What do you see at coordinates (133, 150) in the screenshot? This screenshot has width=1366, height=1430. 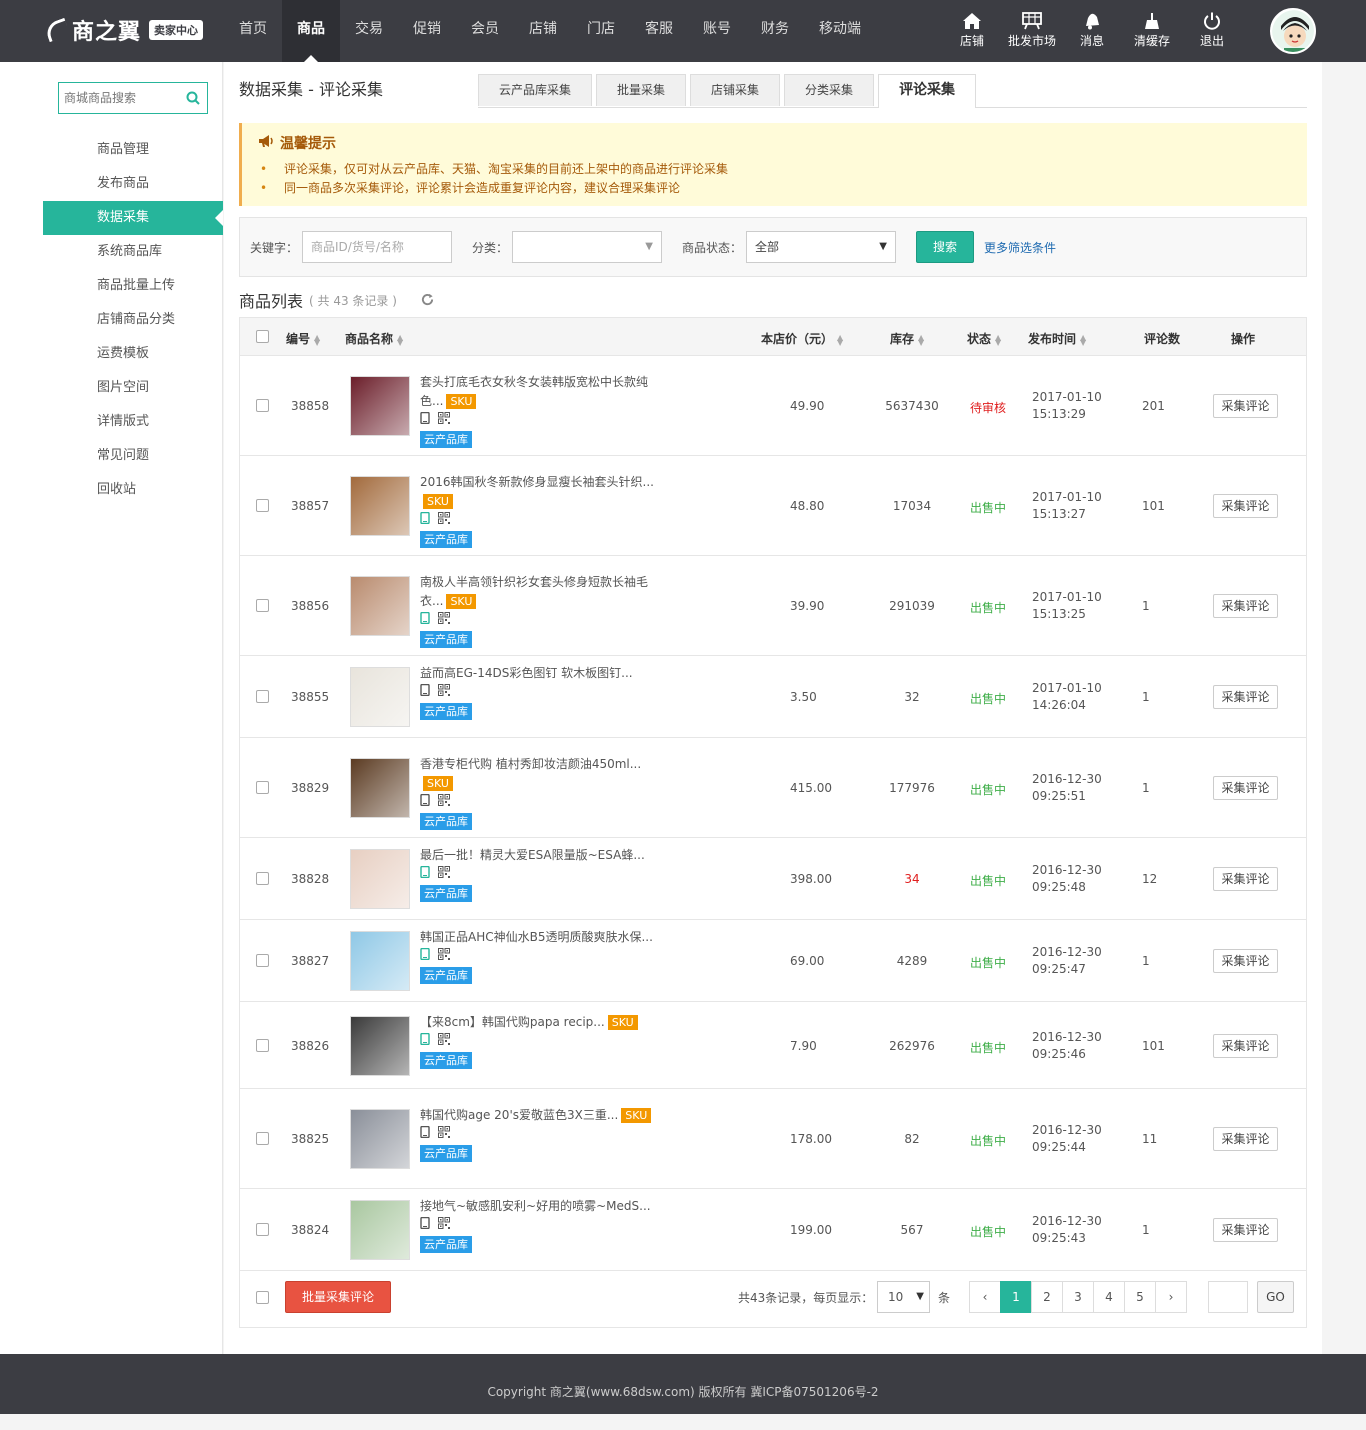 I see `sidebar-item: 商品管理` at bounding box center [133, 150].